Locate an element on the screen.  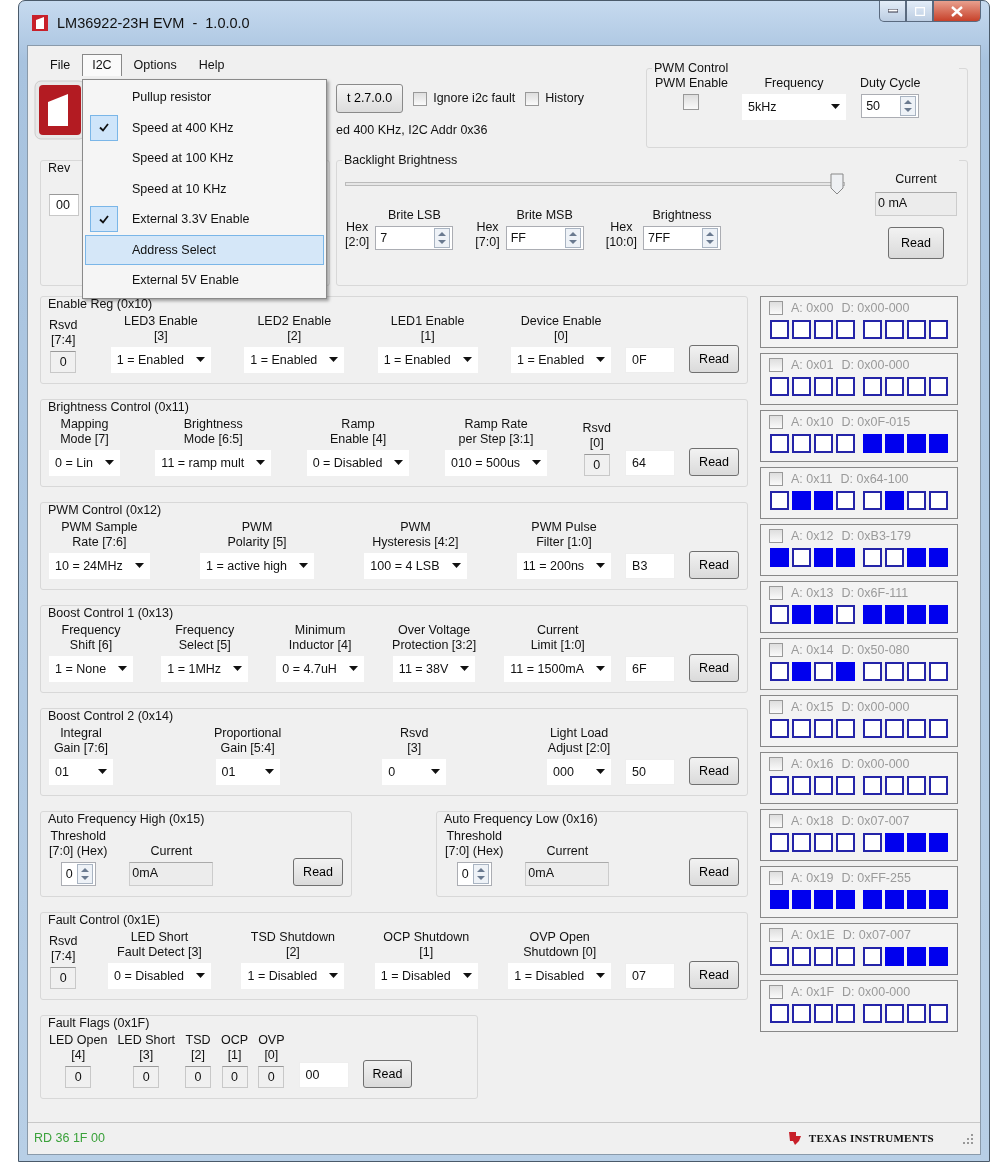
panel-title: Brightness Control (0x11) is located at coordinates (118, 407).